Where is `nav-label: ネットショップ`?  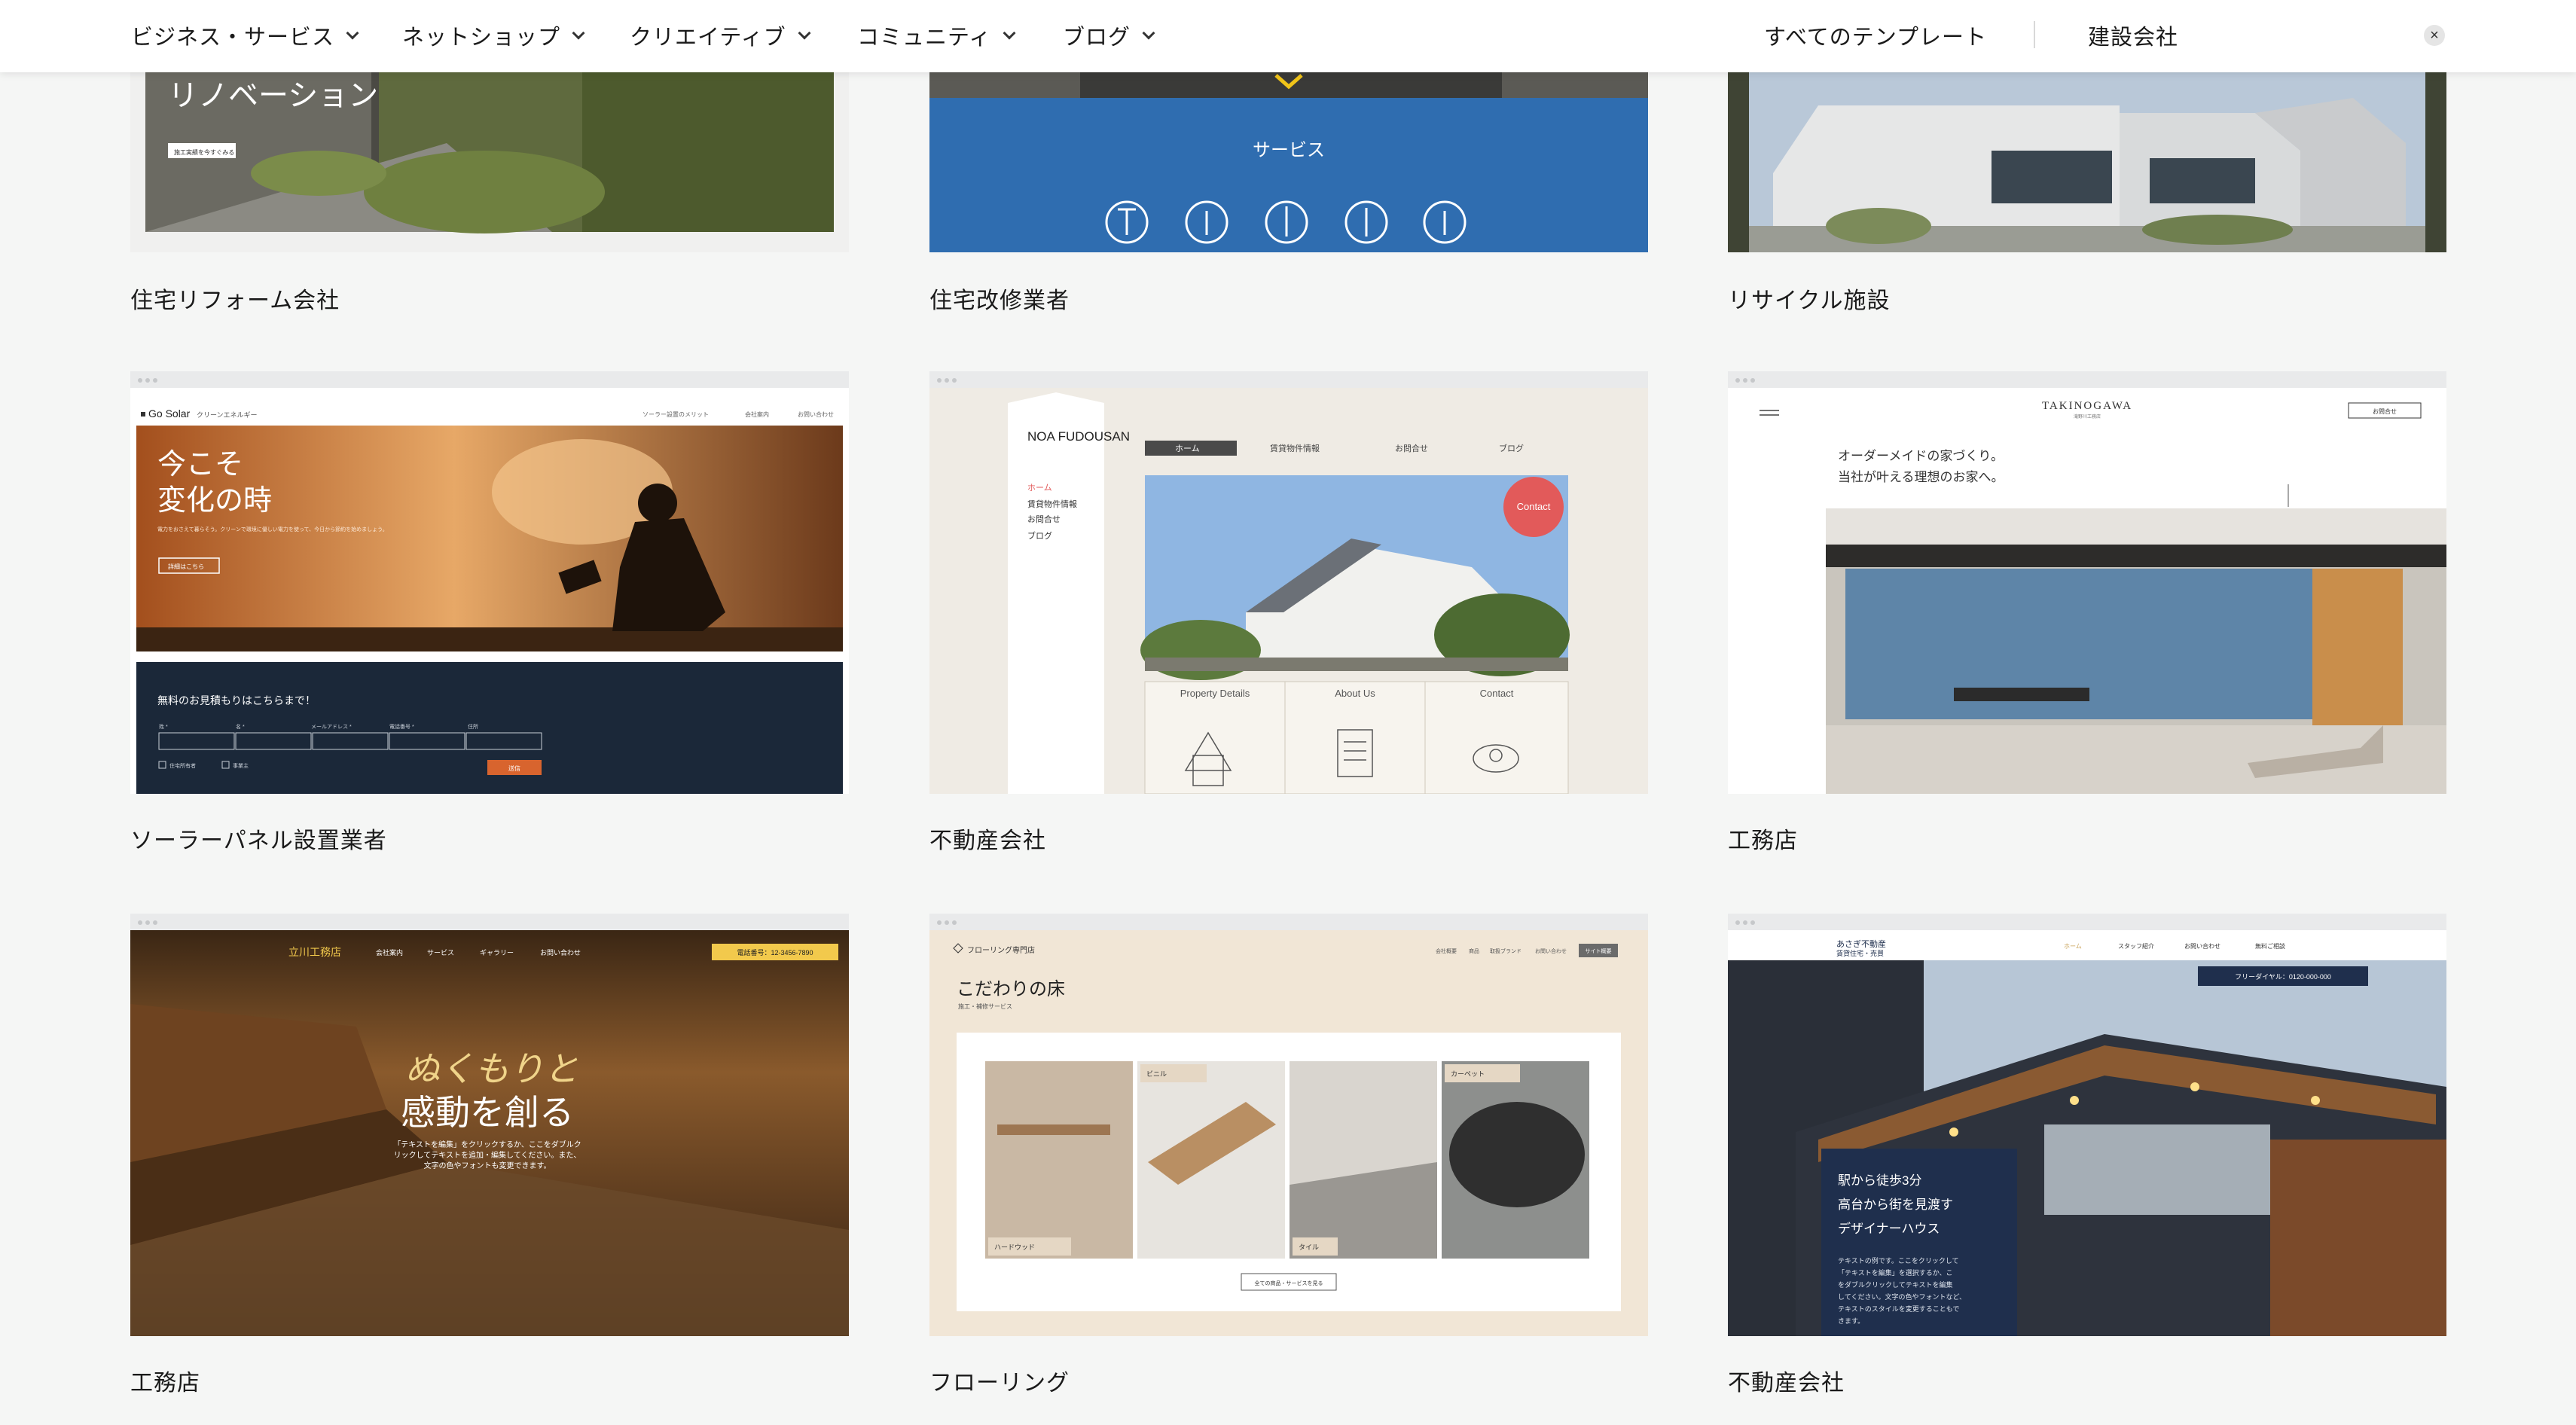 nav-label: ネットショップ is located at coordinates (482, 38).